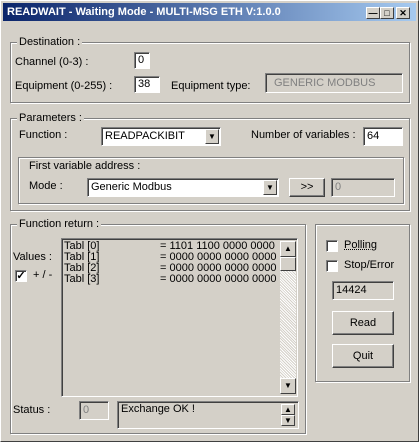 The width and height of the screenshot is (419, 442). Describe the element at coordinates (373, 13) in the screenshot. I see `minimize-icon: —` at that location.